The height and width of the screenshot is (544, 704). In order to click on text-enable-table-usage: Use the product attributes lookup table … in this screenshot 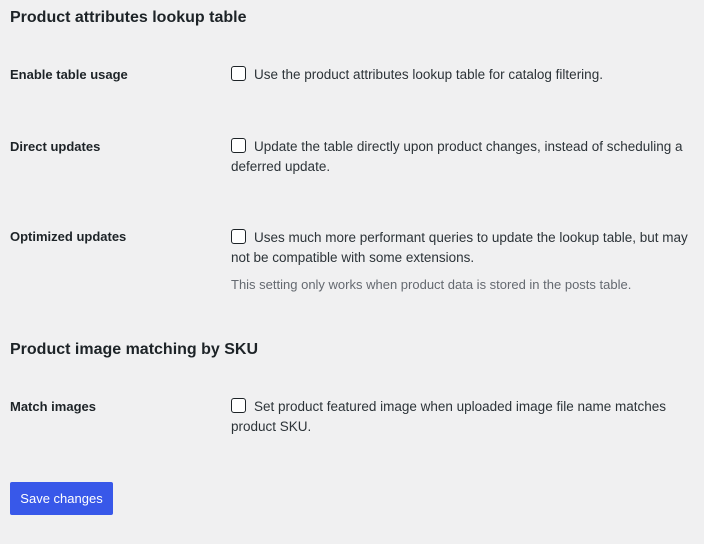, I will do `click(428, 74)`.